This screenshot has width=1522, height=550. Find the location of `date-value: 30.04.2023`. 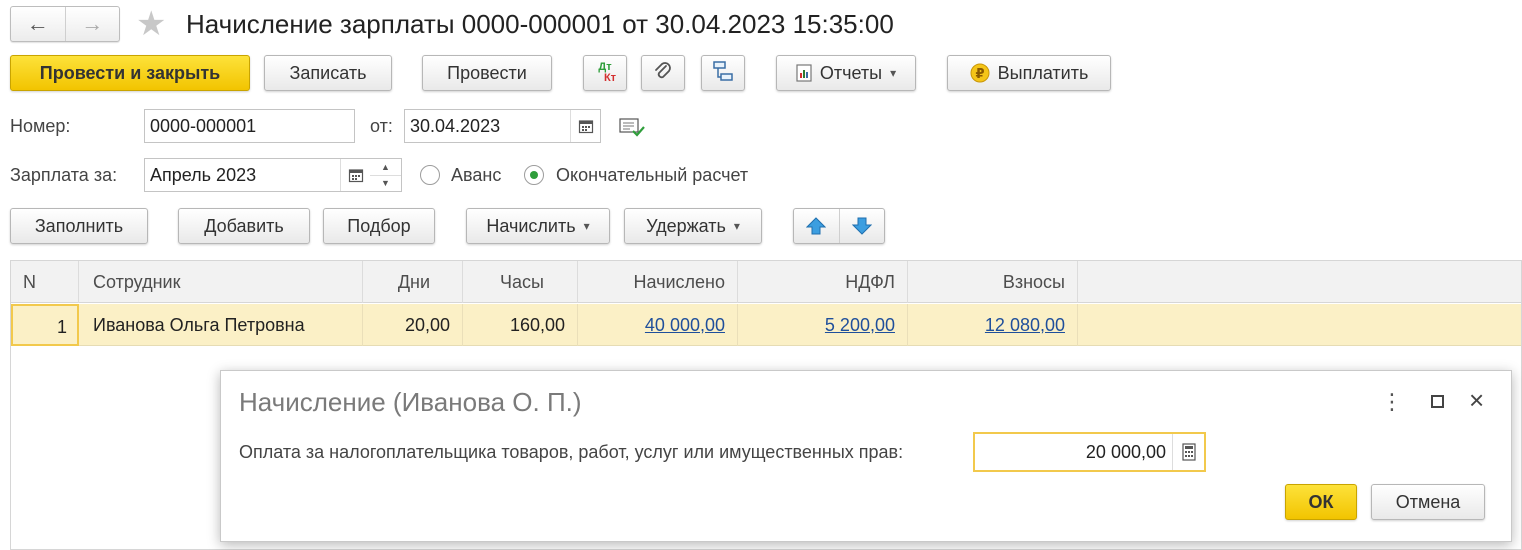

date-value: 30.04.2023 is located at coordinates (455, 125).